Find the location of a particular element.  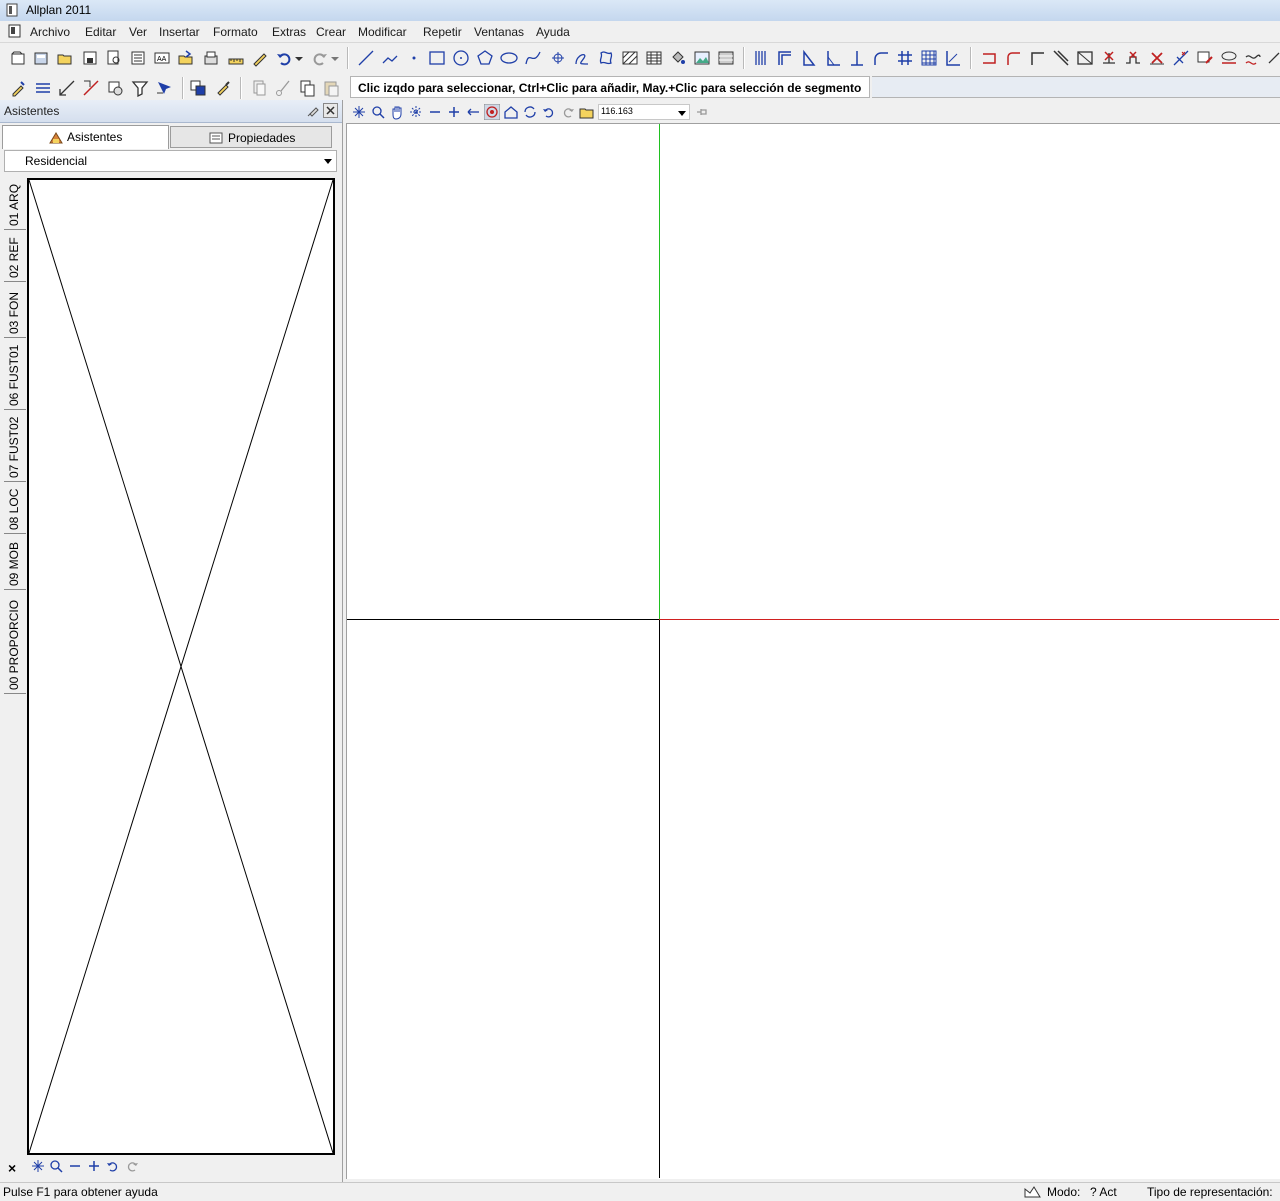

rotate-left-icon is located at coordinates (113, 1166).